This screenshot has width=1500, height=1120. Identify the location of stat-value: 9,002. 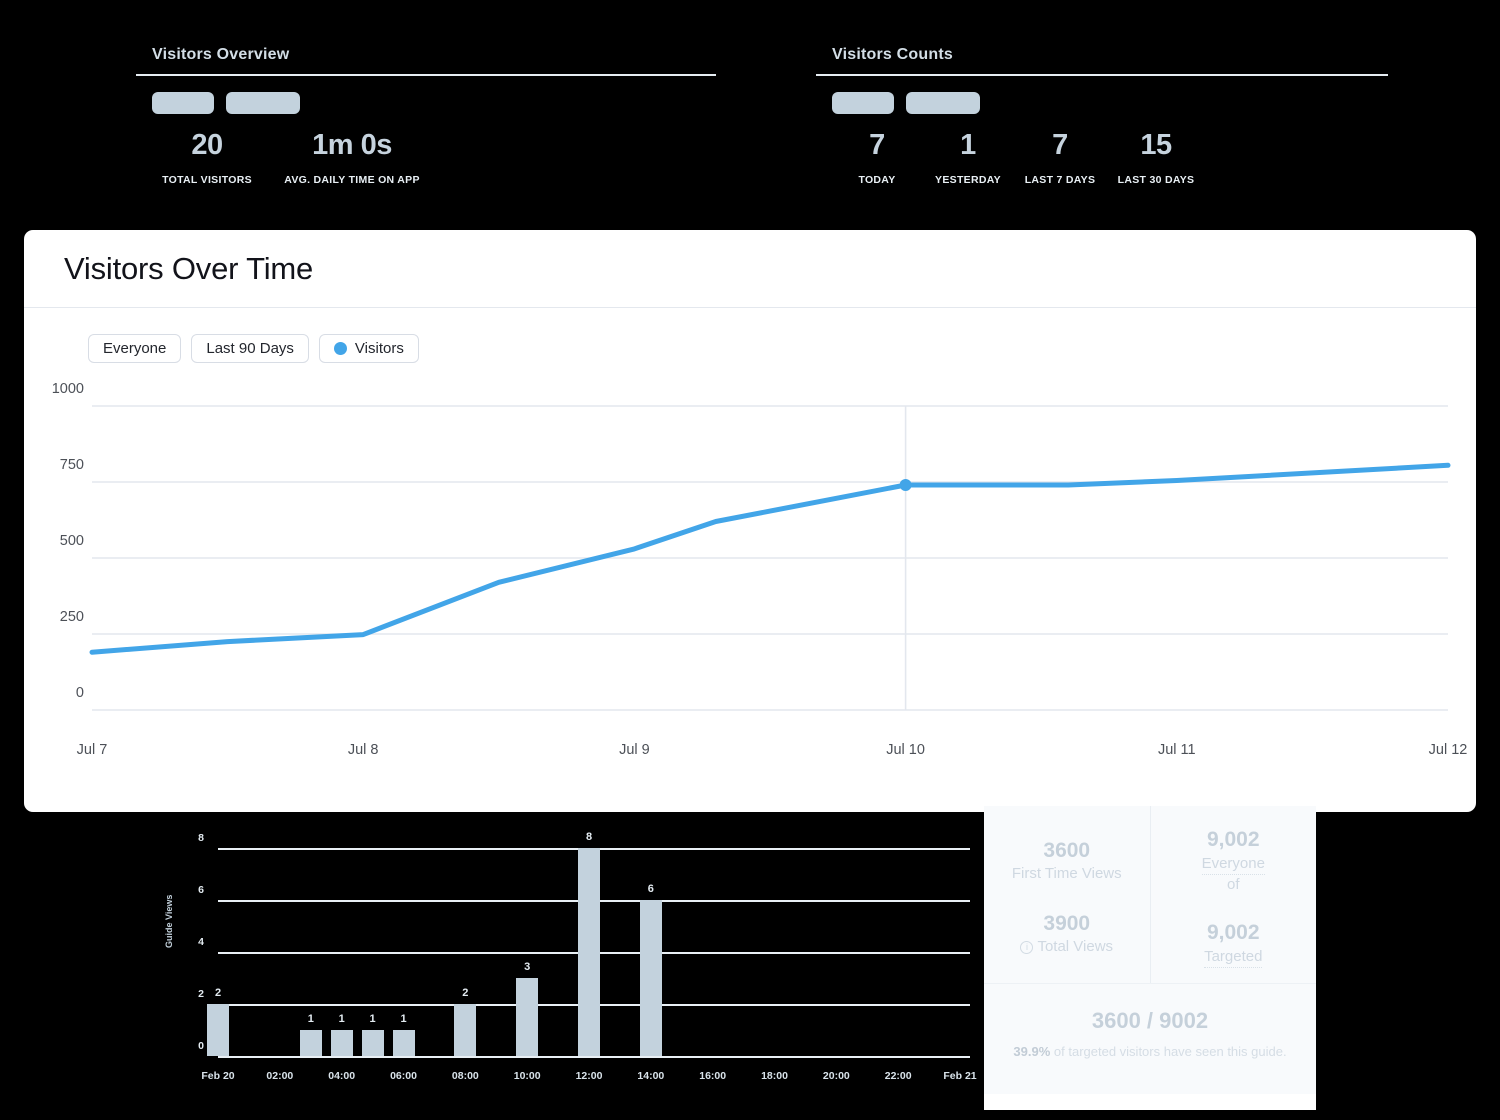
(1233, 840).